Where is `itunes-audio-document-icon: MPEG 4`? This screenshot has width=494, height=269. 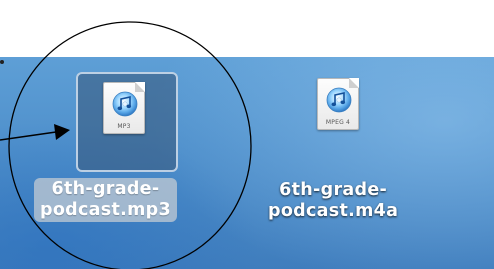
itunes-audio-document-icon: MPEG 4 is located at coordinates (338, 104).